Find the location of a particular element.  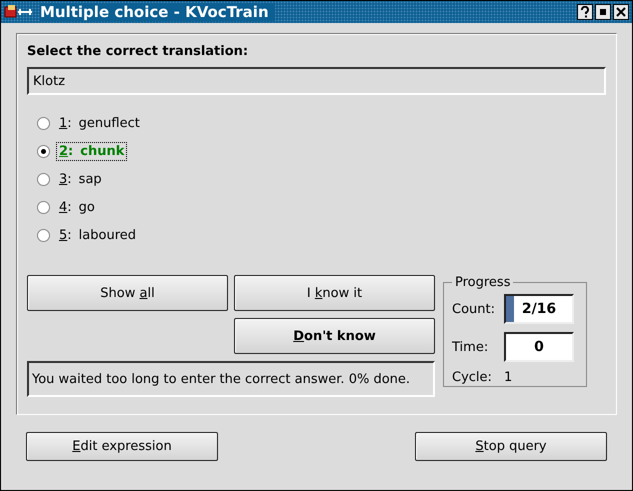

question-mark-icon is located at coordinates (585, 12).